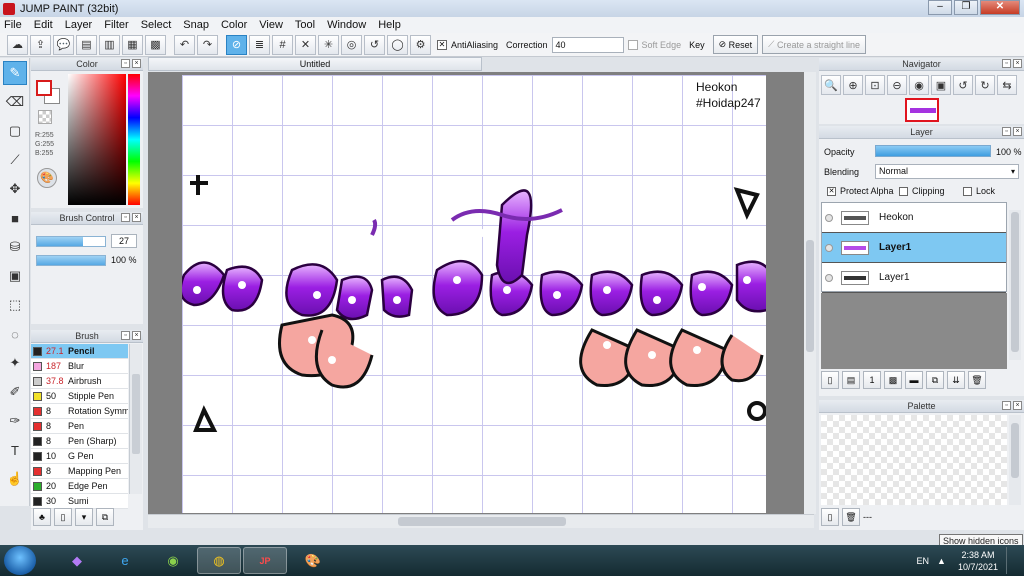  I want to click on brush-list-item: 187 Blur, so click(79, 366).